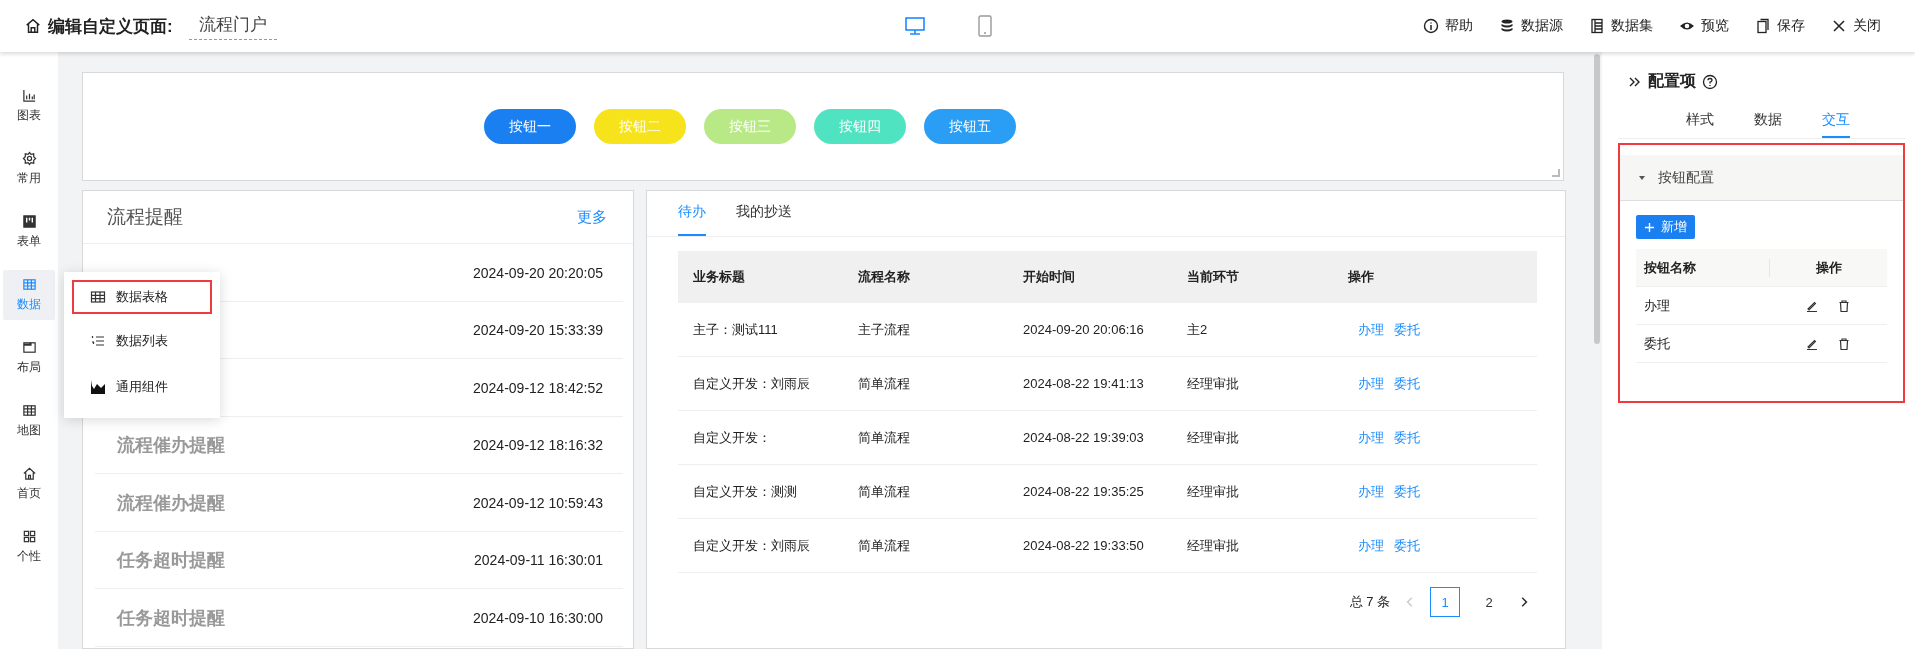  What do you see at coordinates (29, 547) in the screenshot?
I see `sidebar-item: 个性` at bounding box center [29, 547].